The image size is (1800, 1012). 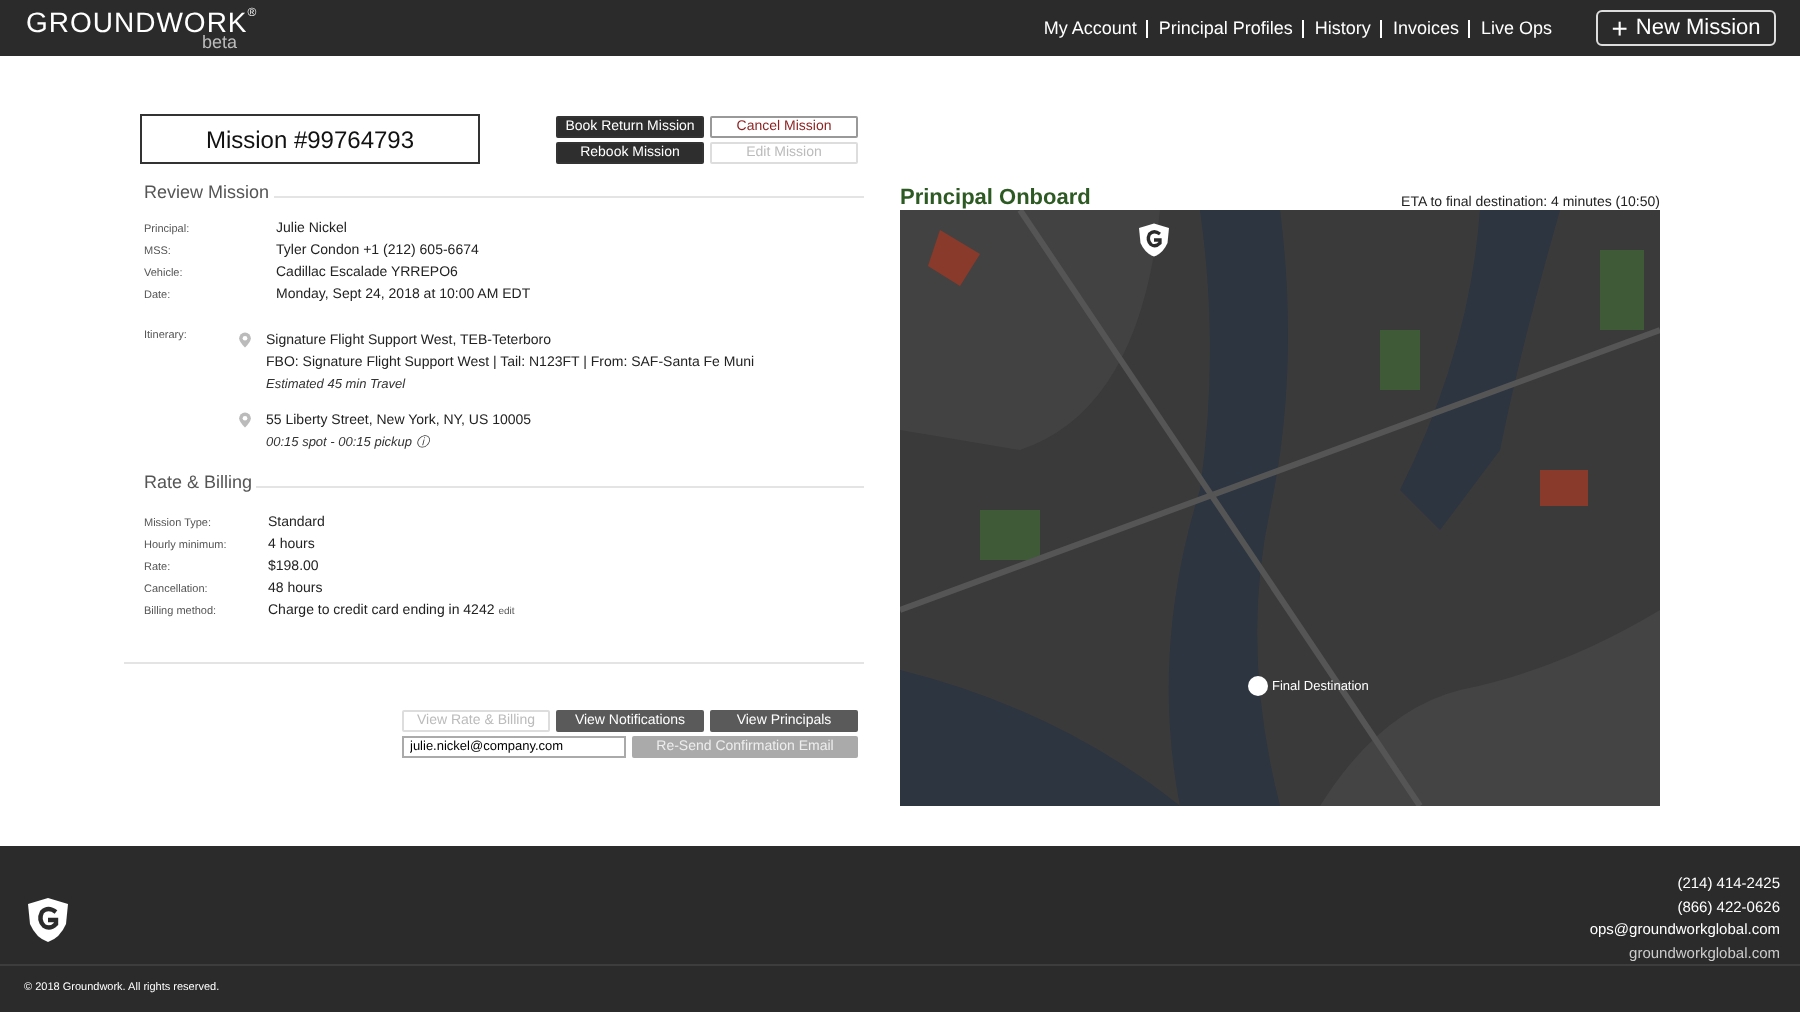 What do you see at coordinates (1342, 28) in the screenshot?
I see `nav-link: History` at bounding box center [1342, 28].